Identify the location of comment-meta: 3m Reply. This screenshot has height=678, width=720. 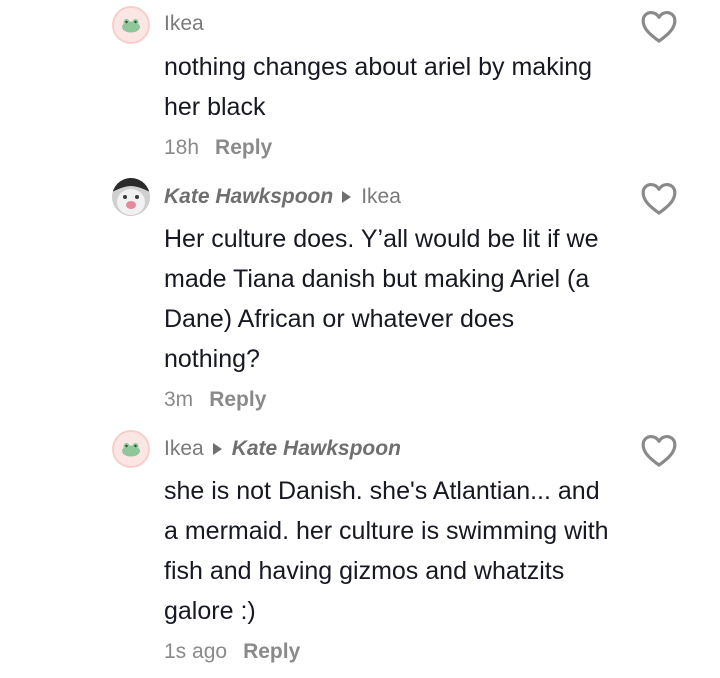
(215, 400).